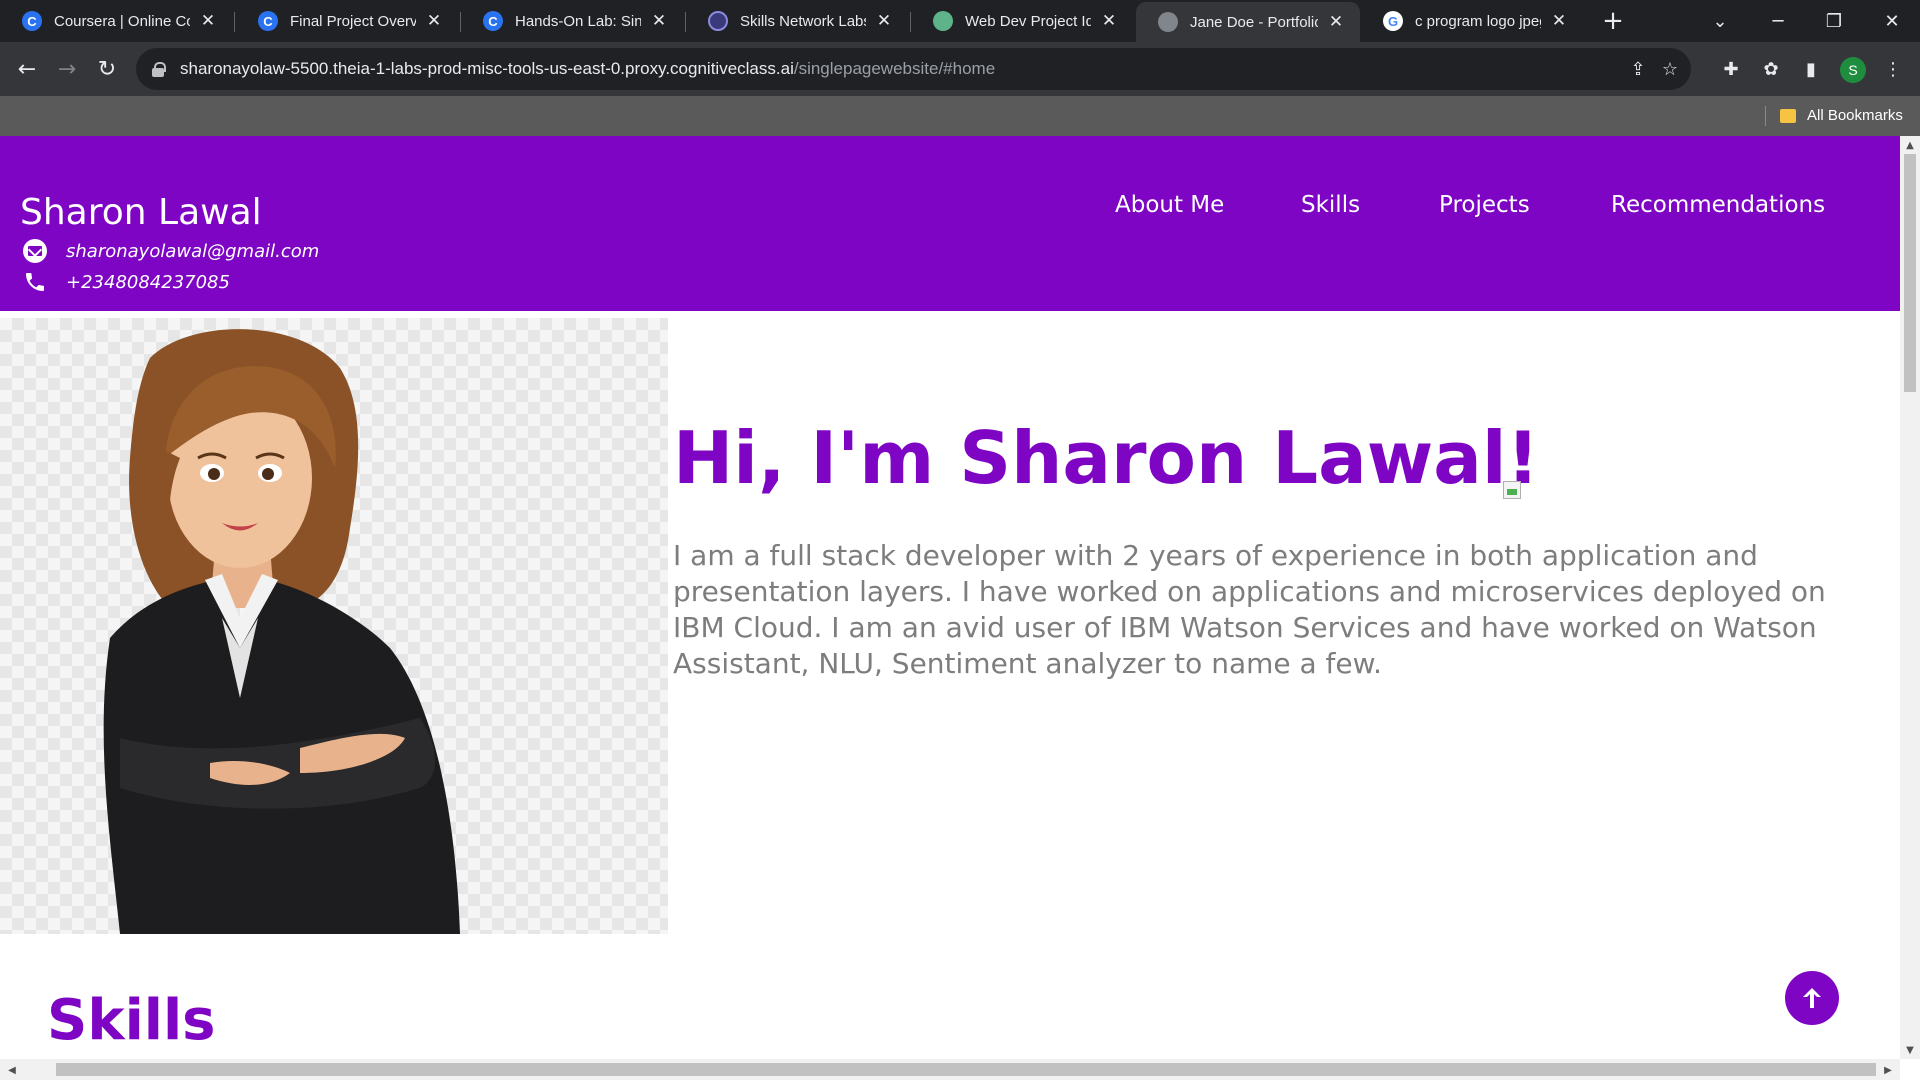  What do you see at coordinates (141, 212) in the screenshot?
I see `site-owner-name: Sharon Lawal` at bounding box center [141, 212].